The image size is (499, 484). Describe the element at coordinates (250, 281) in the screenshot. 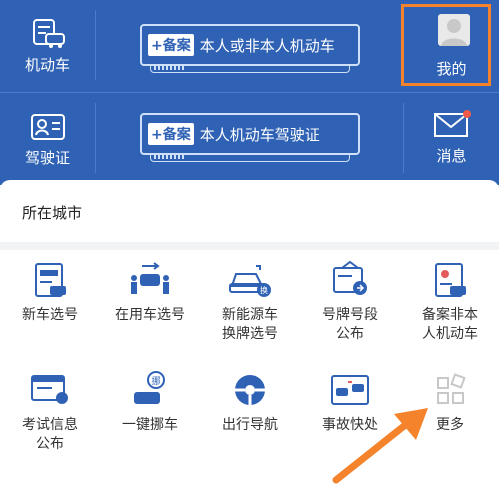

I see `ev-plate-icon: 换` at that location.